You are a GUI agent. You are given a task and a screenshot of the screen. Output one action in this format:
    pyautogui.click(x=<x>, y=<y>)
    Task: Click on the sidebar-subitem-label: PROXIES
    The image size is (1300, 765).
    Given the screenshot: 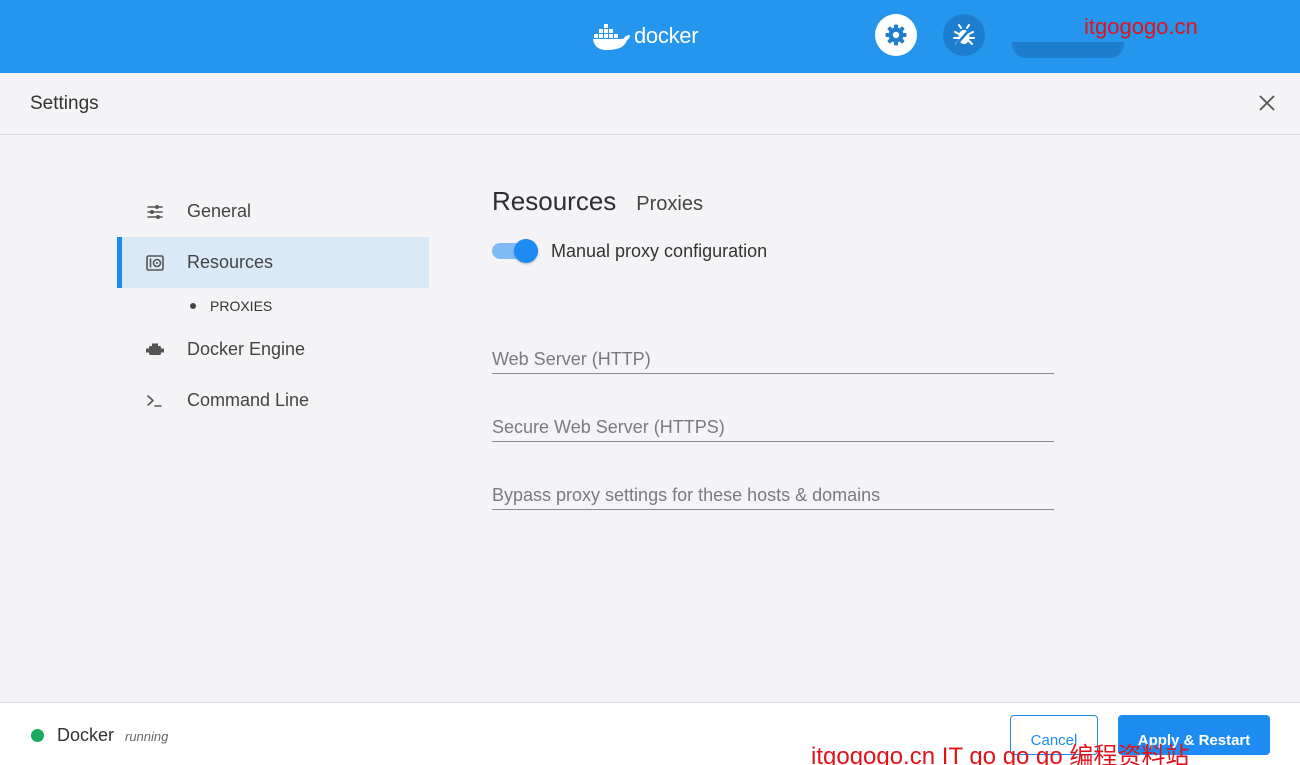 What is the action you would take?
    pyautogui.click(x=241, y=306)
    